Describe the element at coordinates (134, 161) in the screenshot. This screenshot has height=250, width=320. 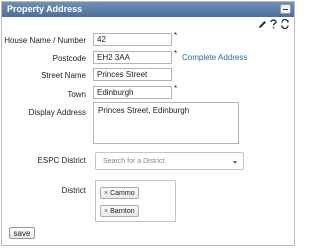
I see `espc-district-placeholder: Search for a District` at that location.